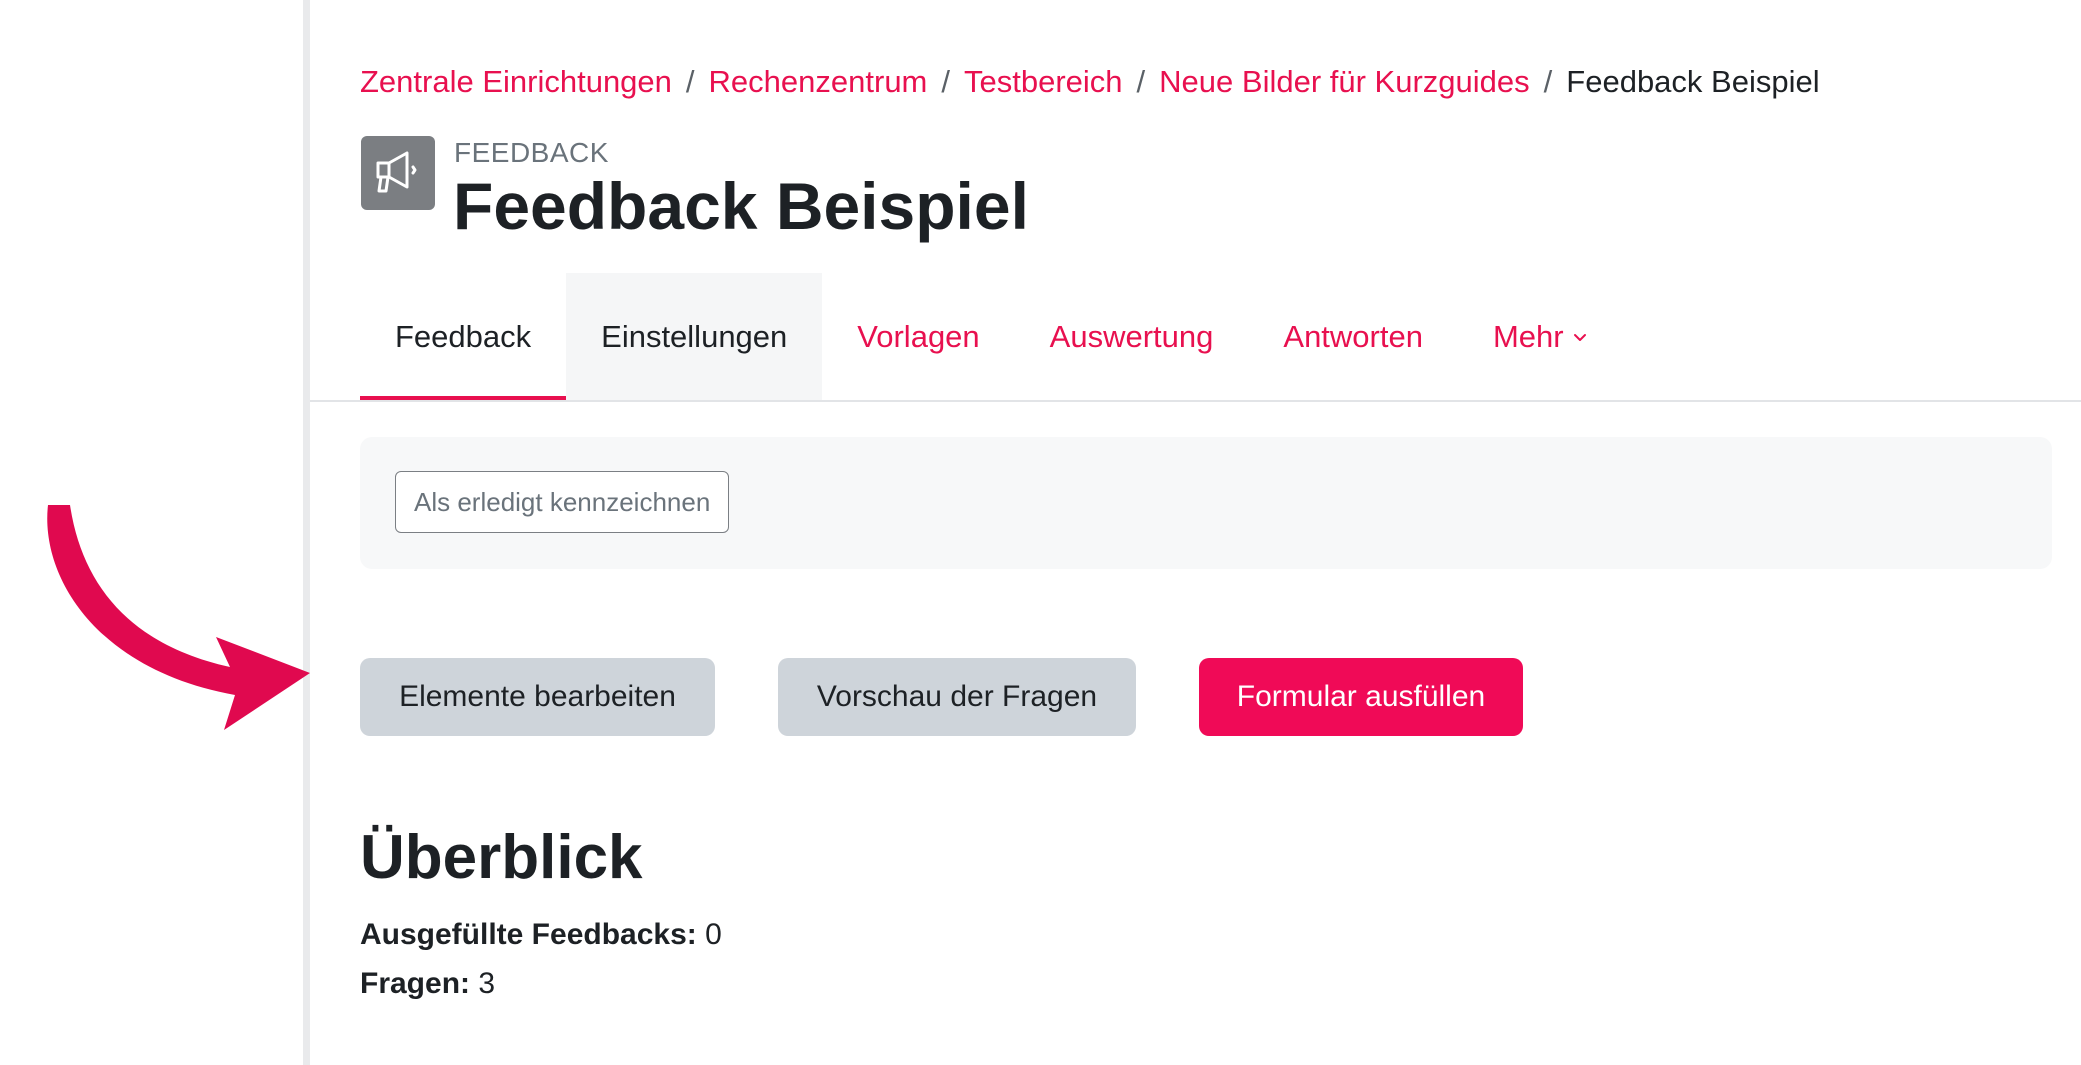 The image size is (2081, 1065). I want to click on tab-einstellungen: Einstellungen, so click(694, 337).